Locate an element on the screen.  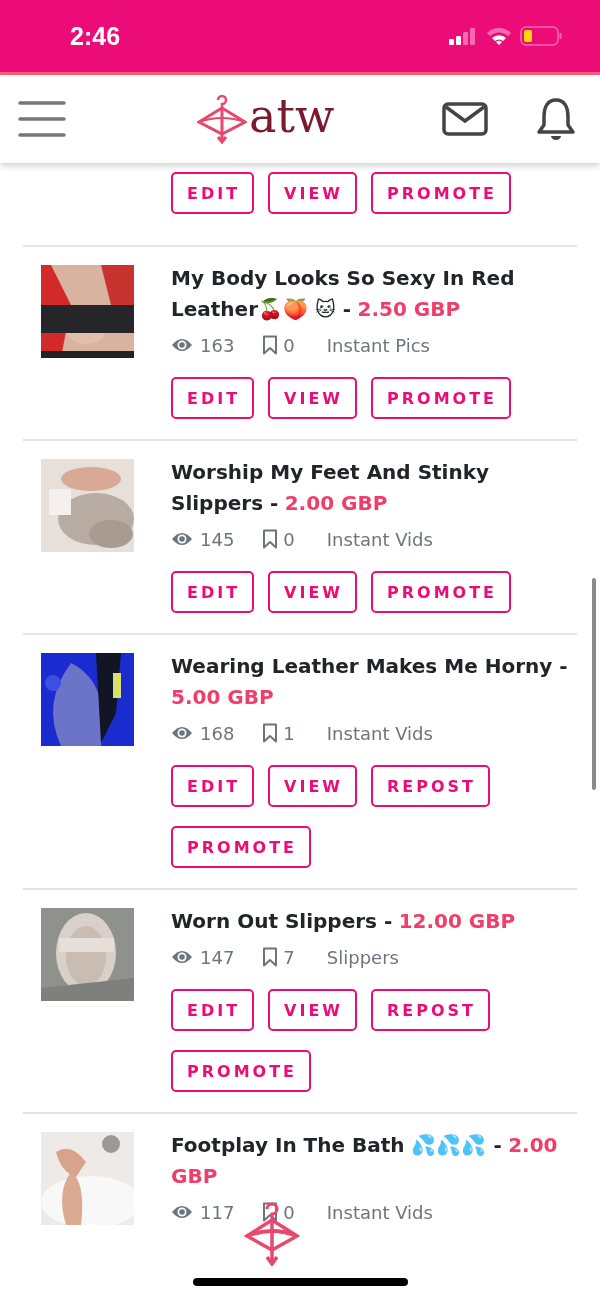
status-time: 2:46 is located at coordinates (95, 36).